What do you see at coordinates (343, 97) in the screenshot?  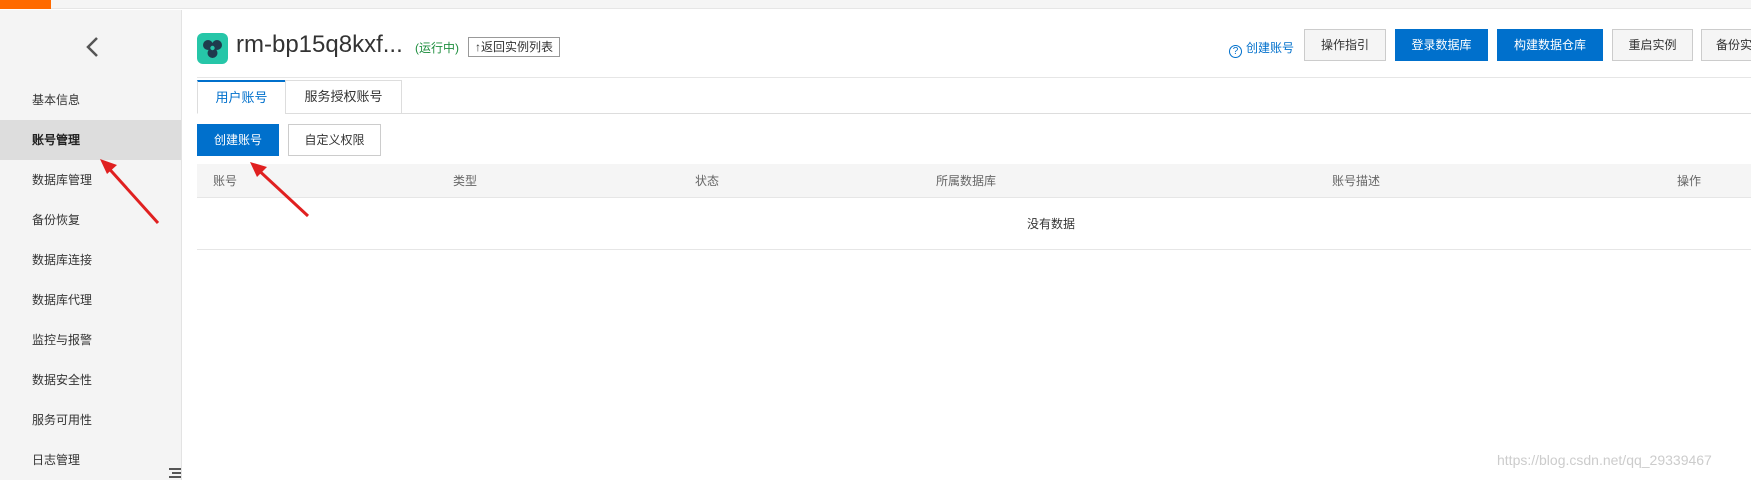 I see `tab-service-authorized-accounts: 服务授权账号` at bounding box center [343, 97].